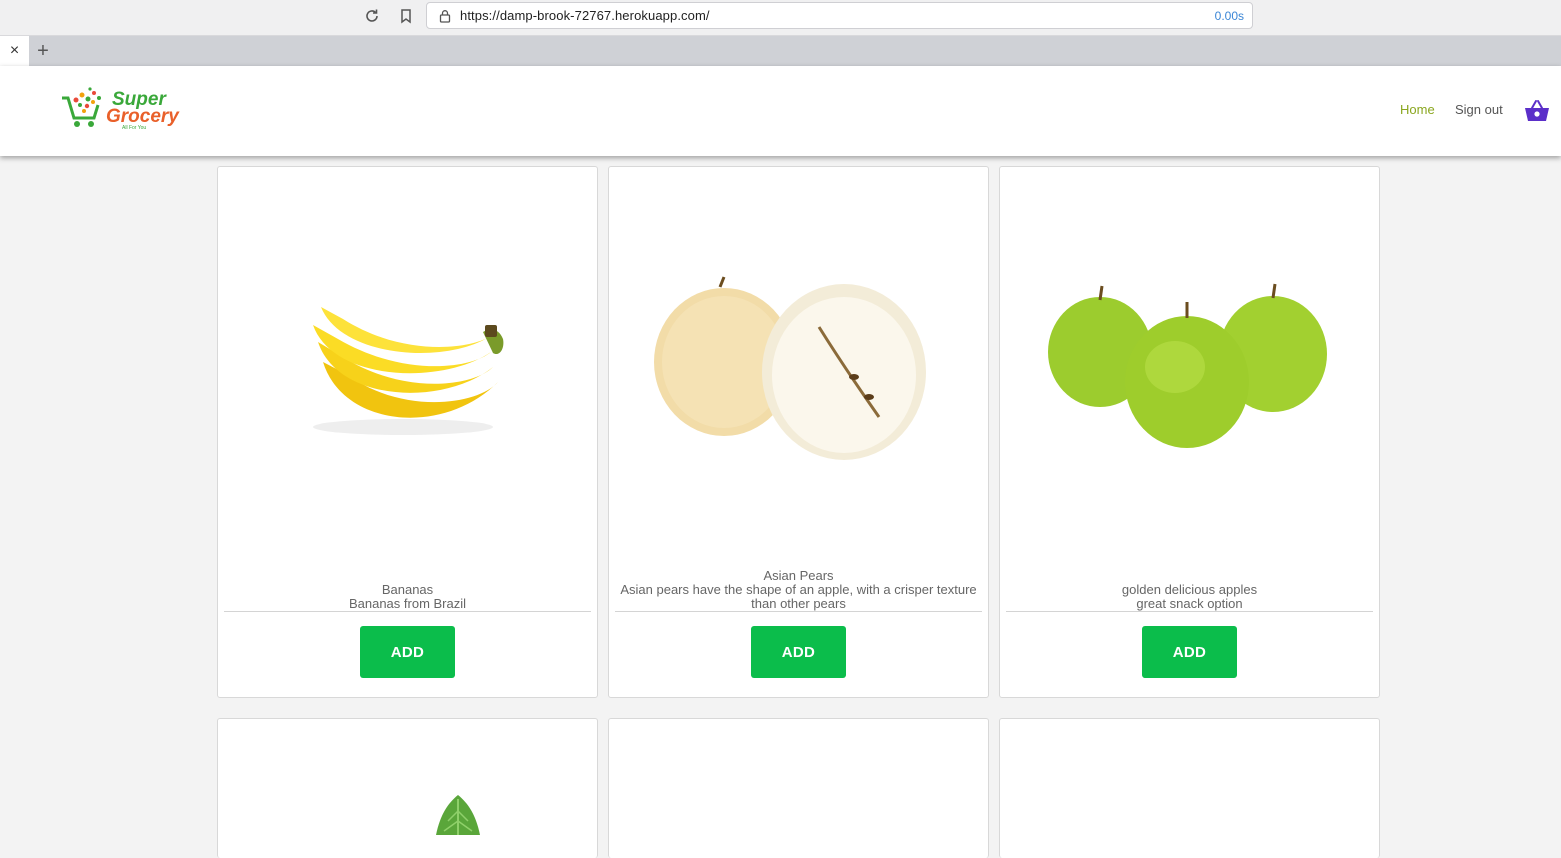 Image resolution: width=1561 pixels, height=858 pixels. I want to click on bookmark-icon, so click(406, 16).